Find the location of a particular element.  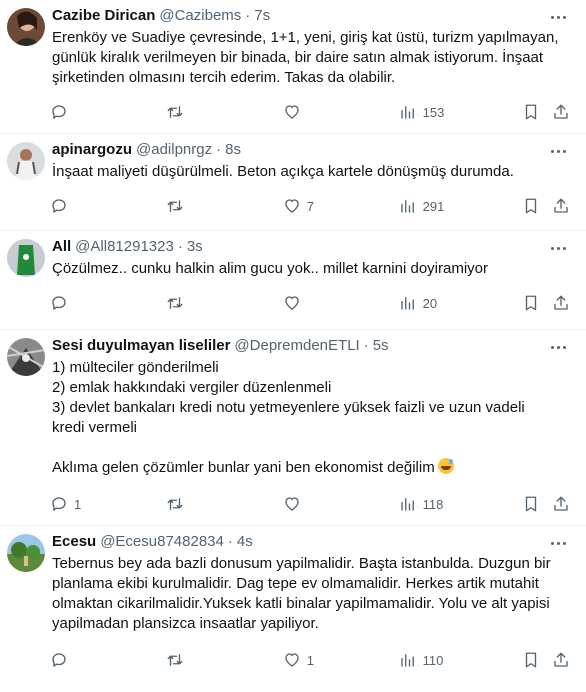

views-button: 20 is located at coordinates (461, 303).